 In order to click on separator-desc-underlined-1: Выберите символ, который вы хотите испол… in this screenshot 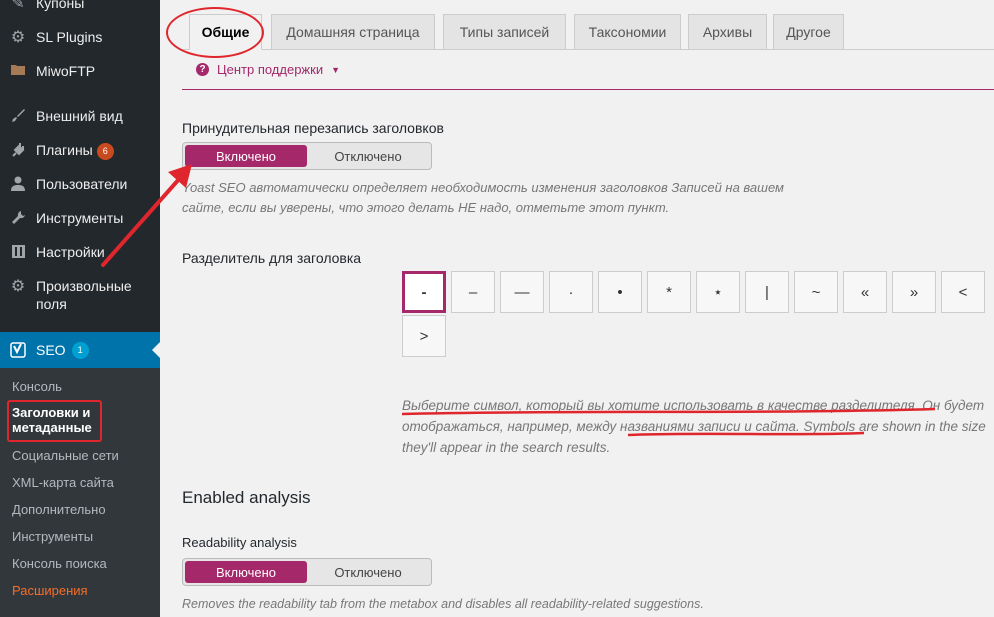, I will do `click(658, 405)`.